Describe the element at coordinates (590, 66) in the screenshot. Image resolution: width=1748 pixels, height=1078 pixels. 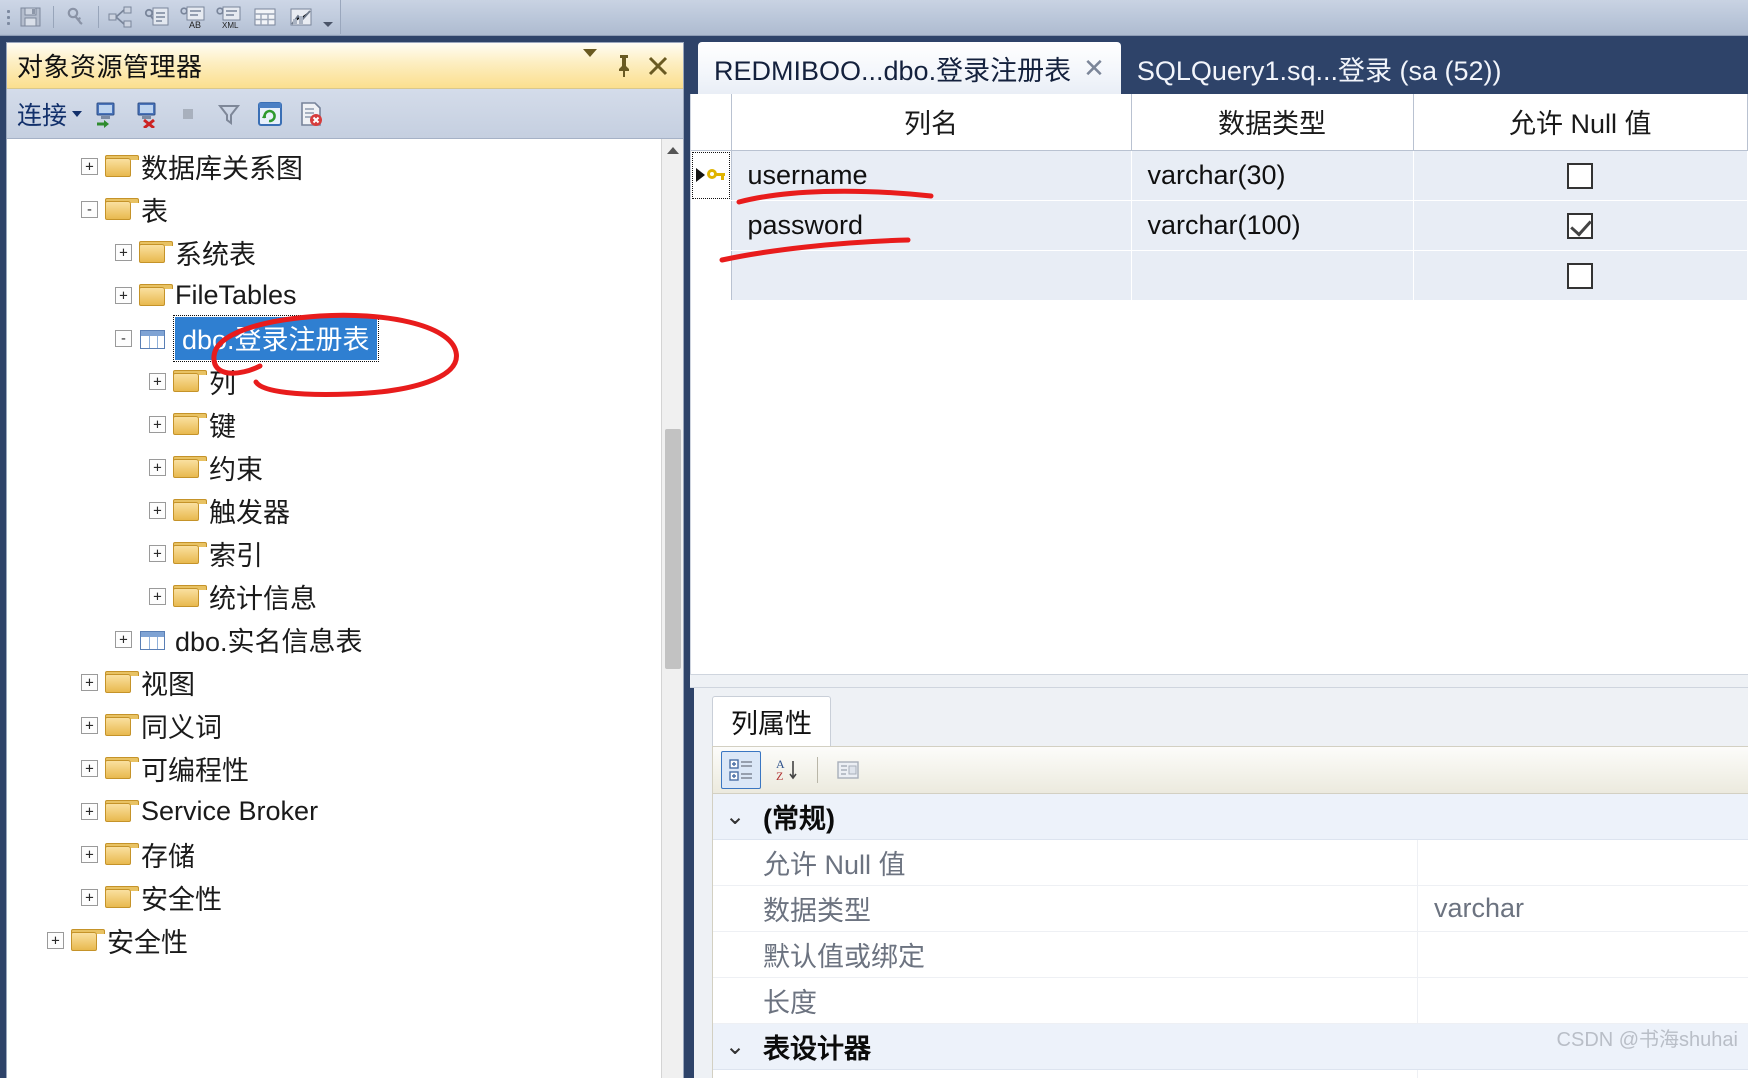
I see `window-dropdown-icon` at that location.